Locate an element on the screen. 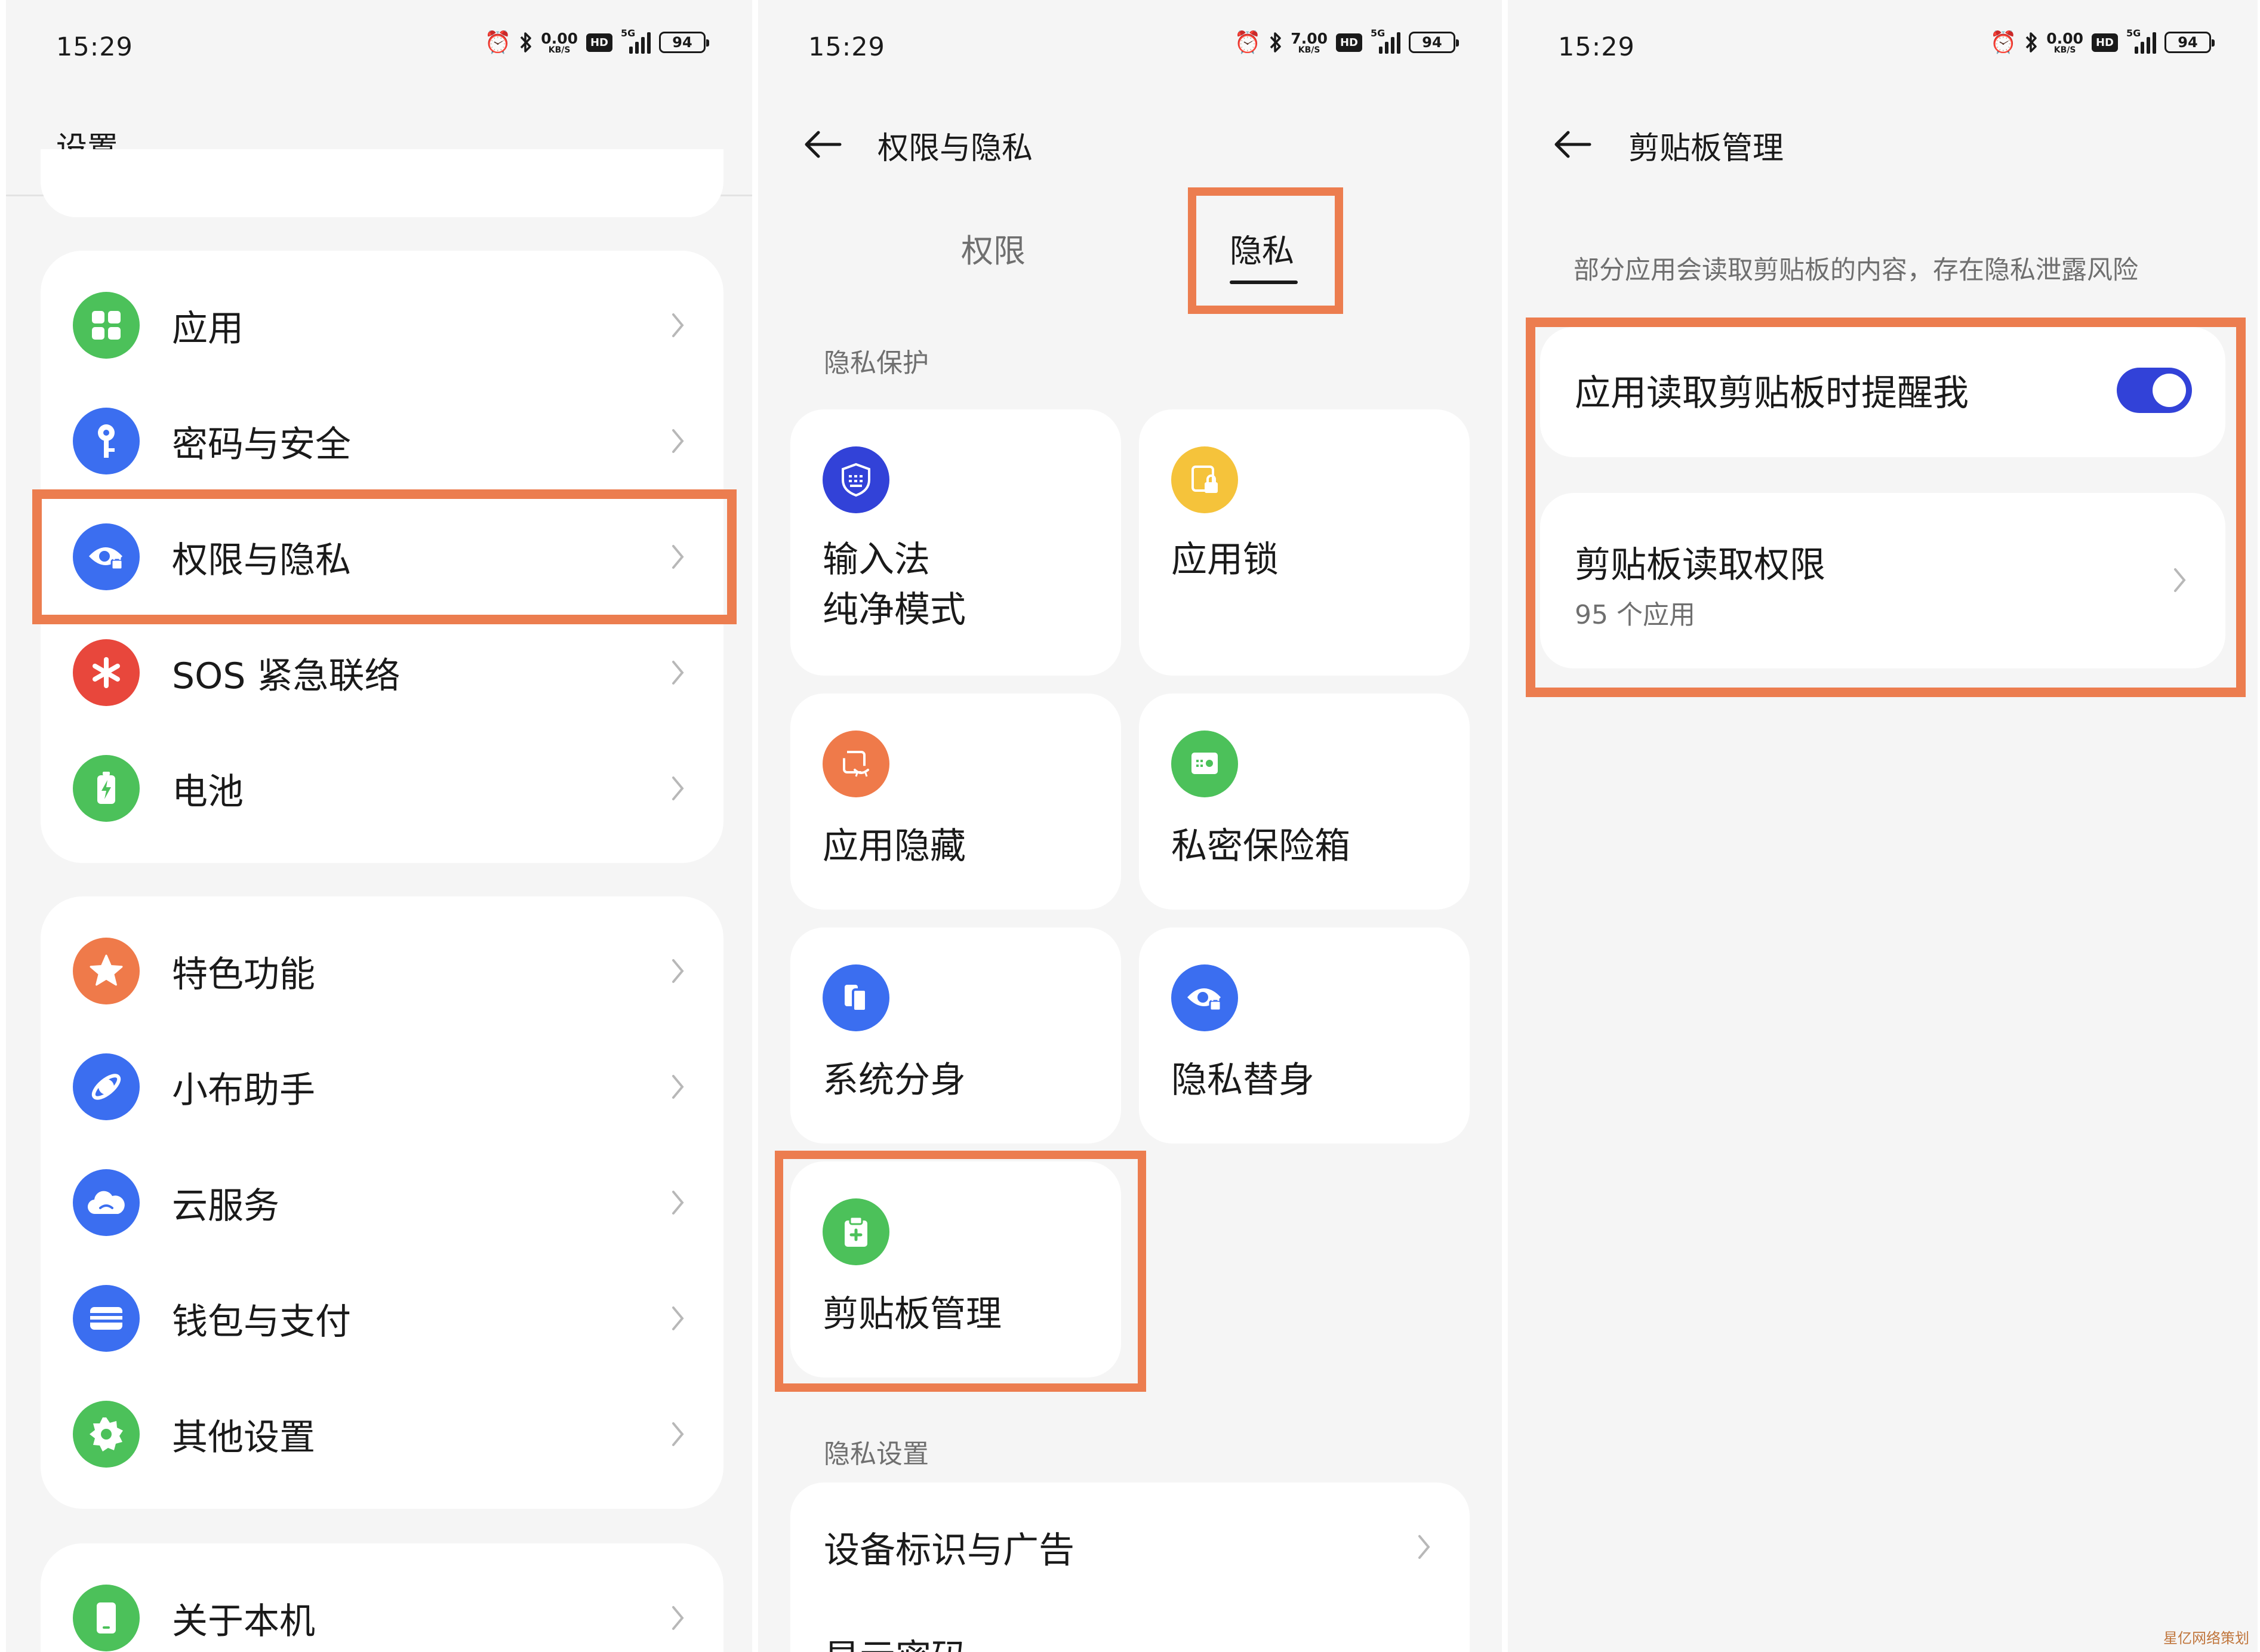 The height and width of the screenshot is (1652, 2260). network-speed: 0.00 KB/S is located at coordinates (559, 42).